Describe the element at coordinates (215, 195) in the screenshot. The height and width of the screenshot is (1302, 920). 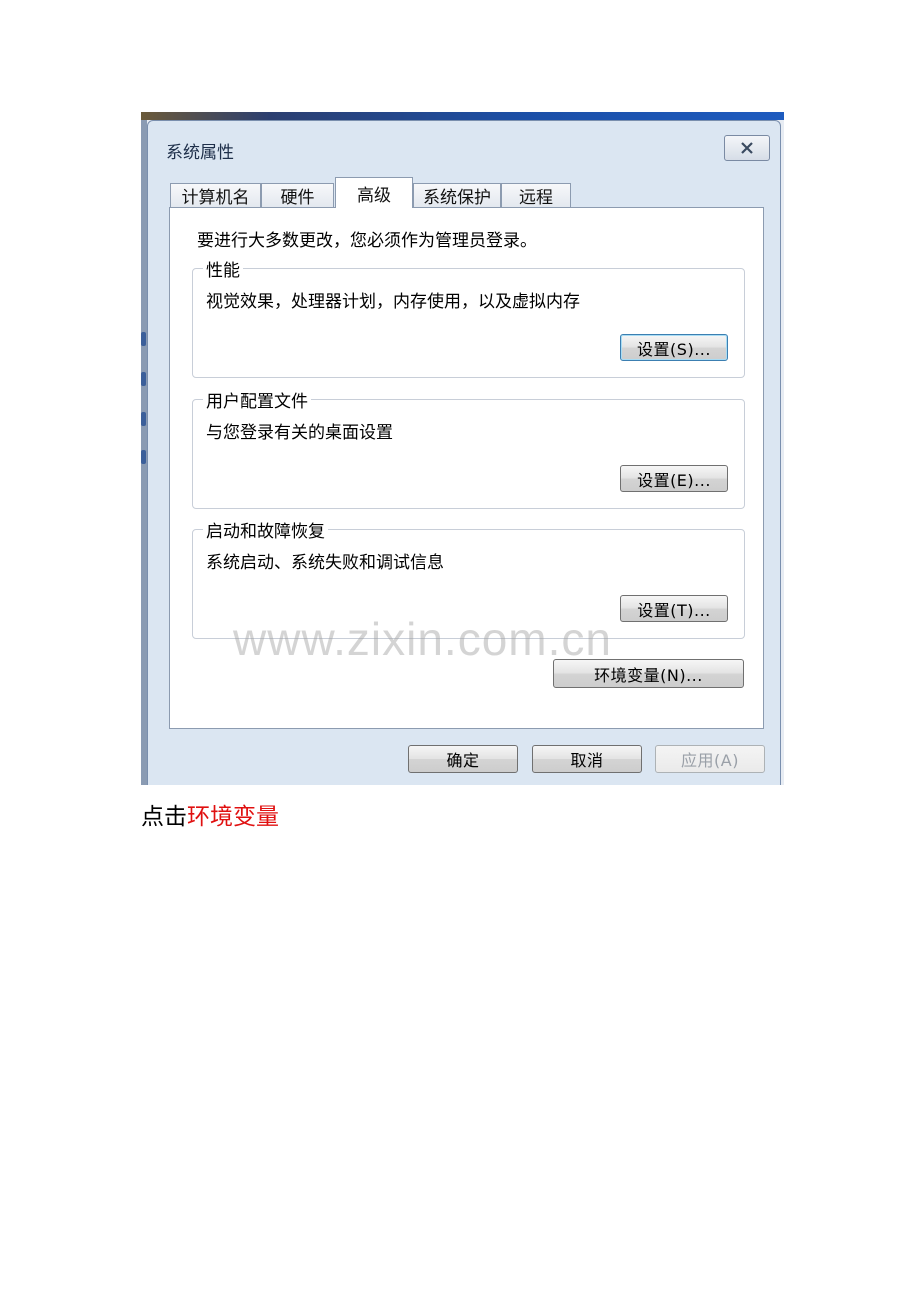
I see `tab-computer-name: 计算机名` at that location.